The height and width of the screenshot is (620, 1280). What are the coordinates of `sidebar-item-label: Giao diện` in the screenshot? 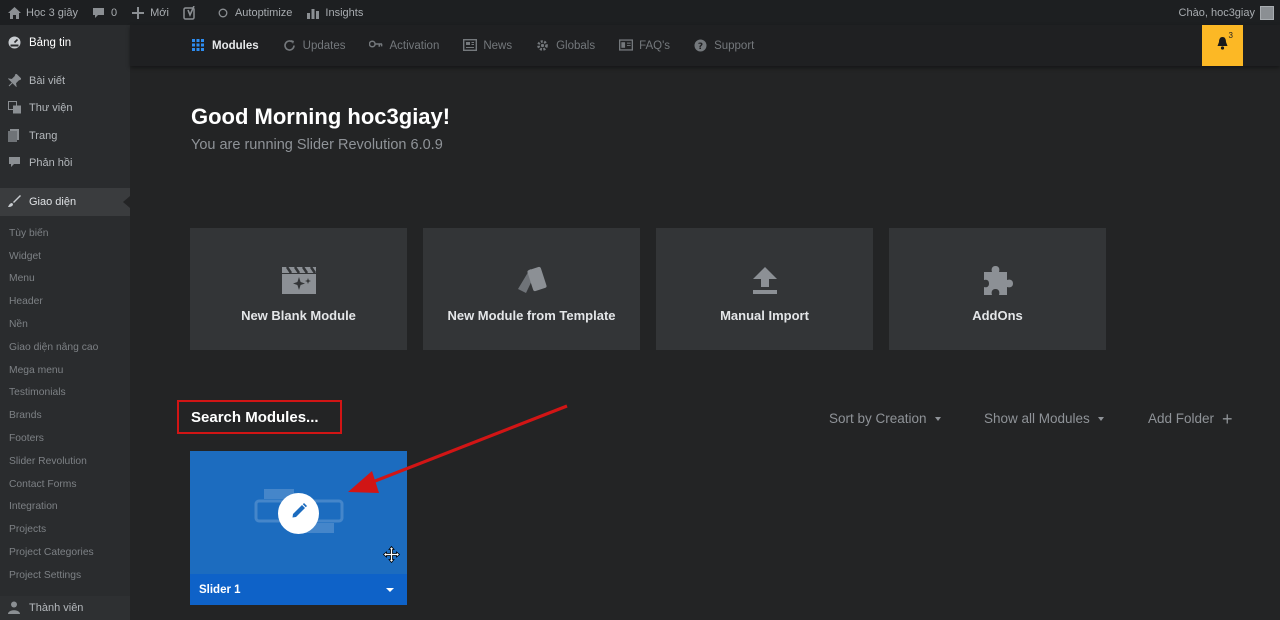 It's located at (53, 202).